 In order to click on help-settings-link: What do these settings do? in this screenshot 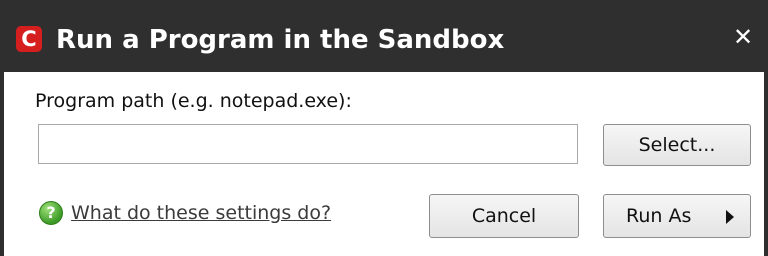, I will do `click(201, 213)`.